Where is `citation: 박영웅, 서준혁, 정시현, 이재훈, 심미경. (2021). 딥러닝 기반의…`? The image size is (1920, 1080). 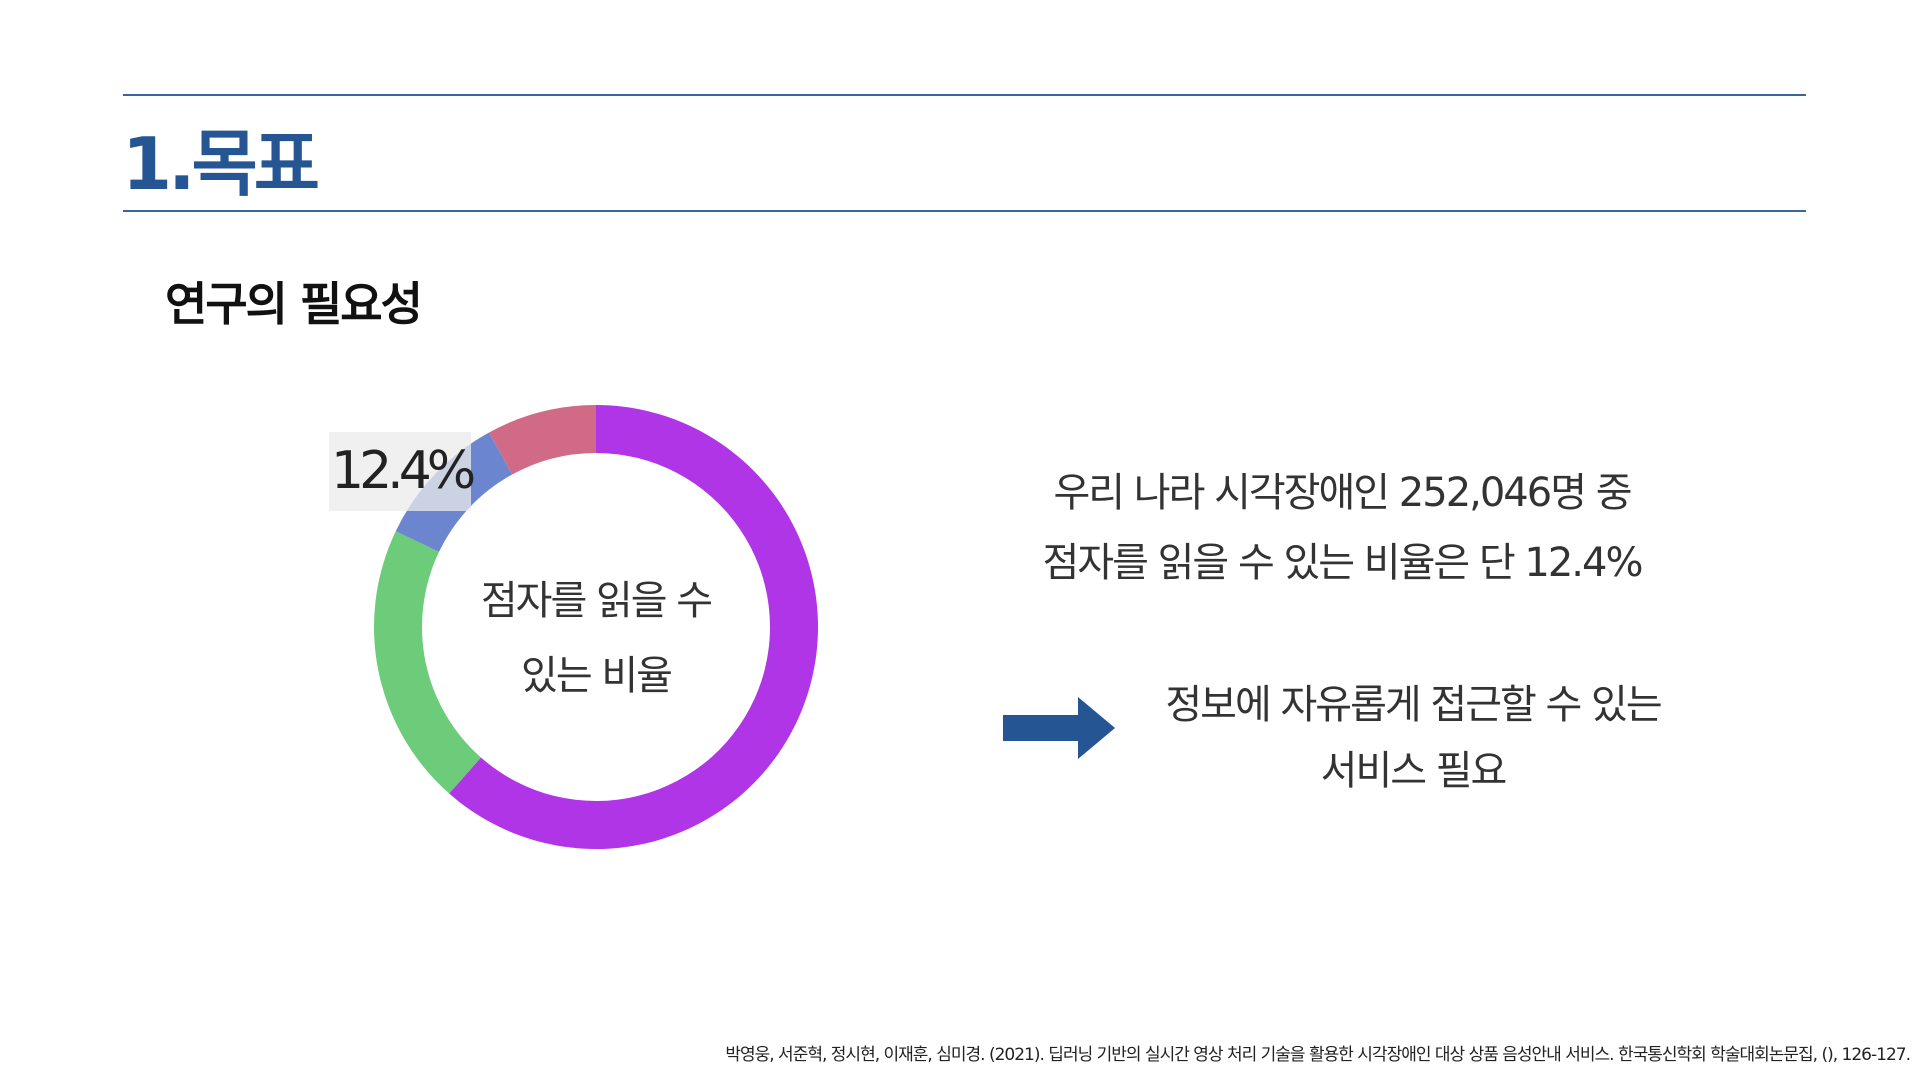
citation: 박영웅, 서준혁, 정시현, 이재훈, 심미경. (2021). 딥러닝 기반의… is located at coordinates (1318, 1055).